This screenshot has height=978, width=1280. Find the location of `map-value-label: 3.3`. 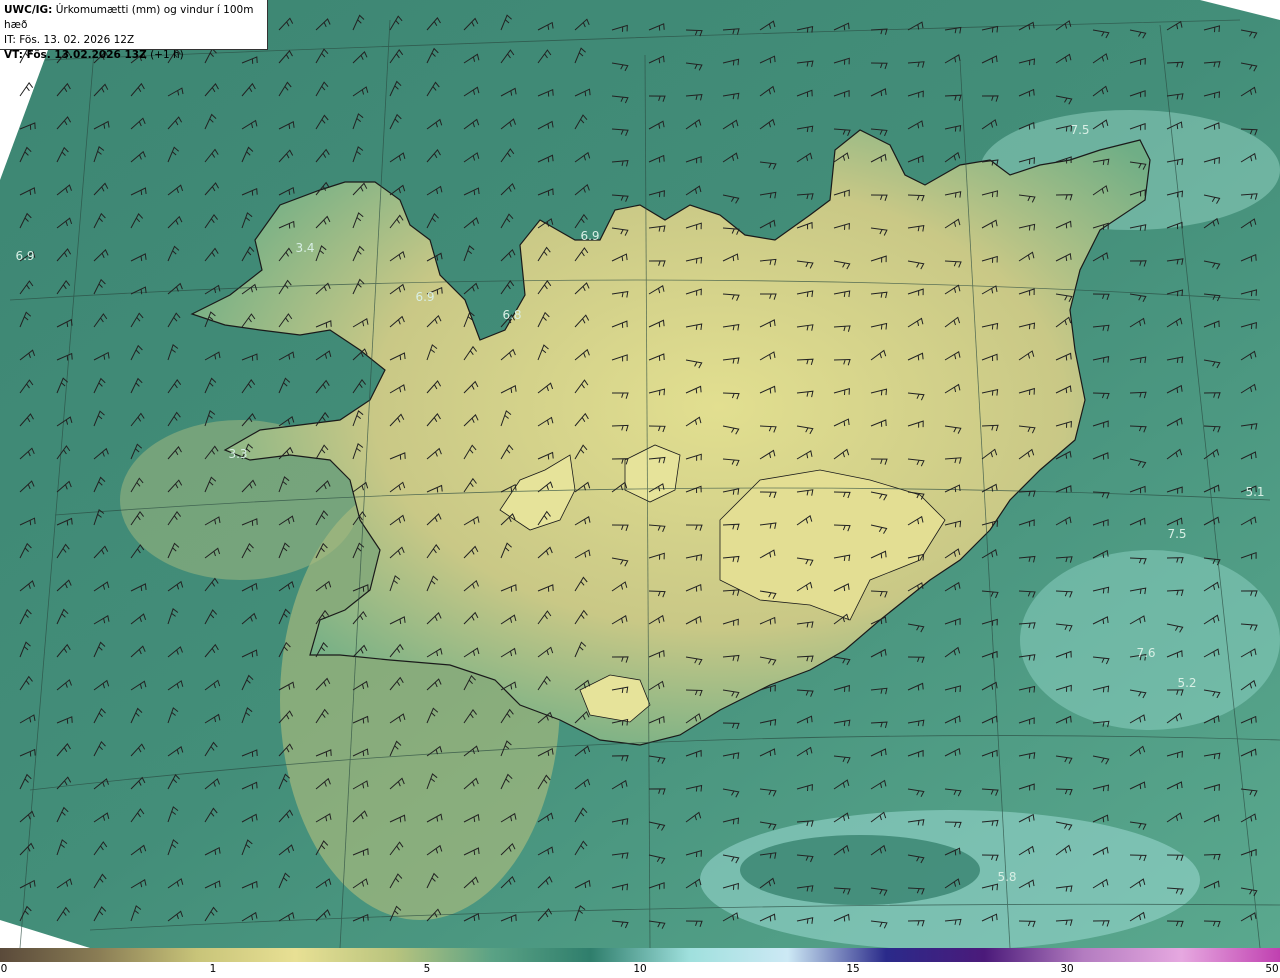

map-value-label: 3.3 is located at coordinates (237, 454).